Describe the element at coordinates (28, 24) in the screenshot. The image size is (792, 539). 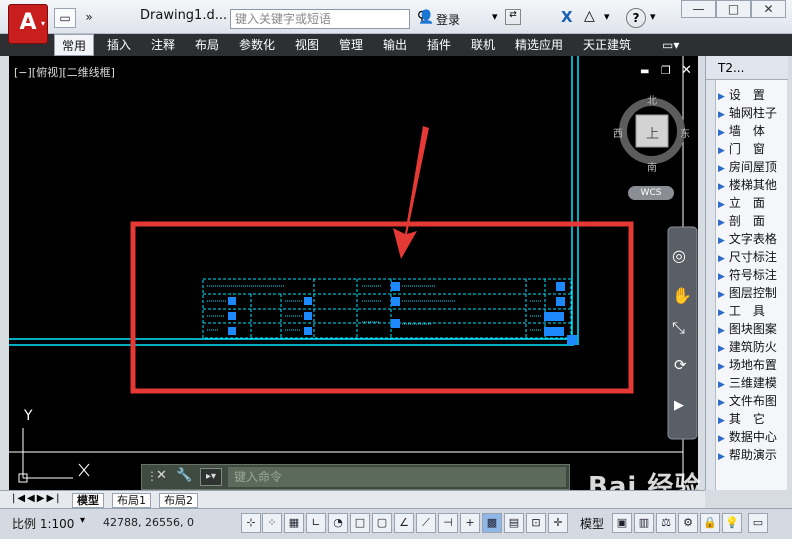
I see `application-menu-button: A ▾` at that location.